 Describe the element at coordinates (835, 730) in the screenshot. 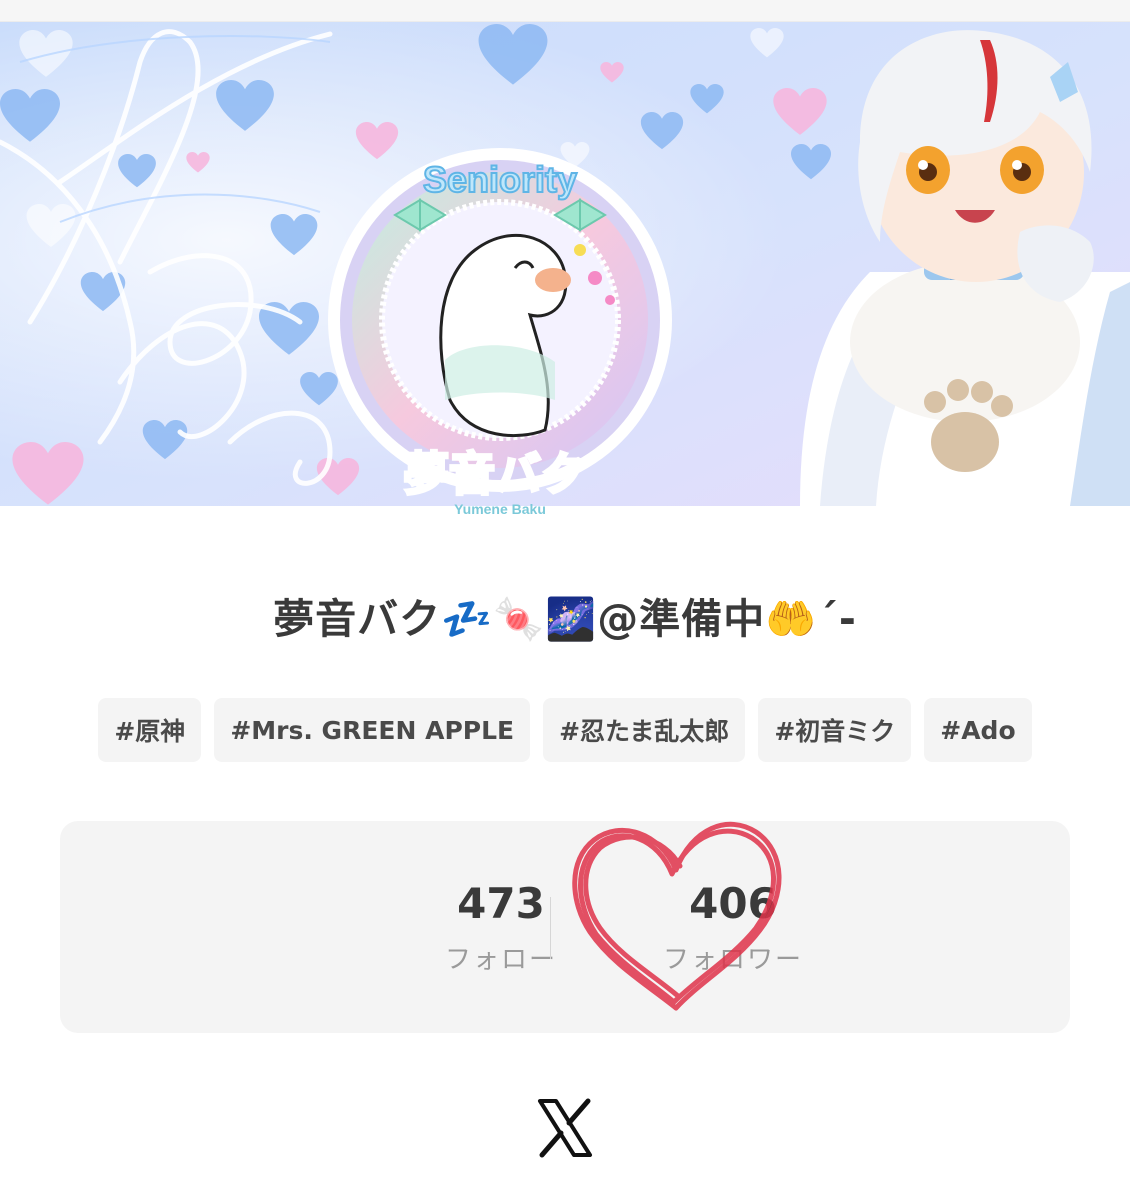

I see `tag-chip: #初音ミク` at that location.